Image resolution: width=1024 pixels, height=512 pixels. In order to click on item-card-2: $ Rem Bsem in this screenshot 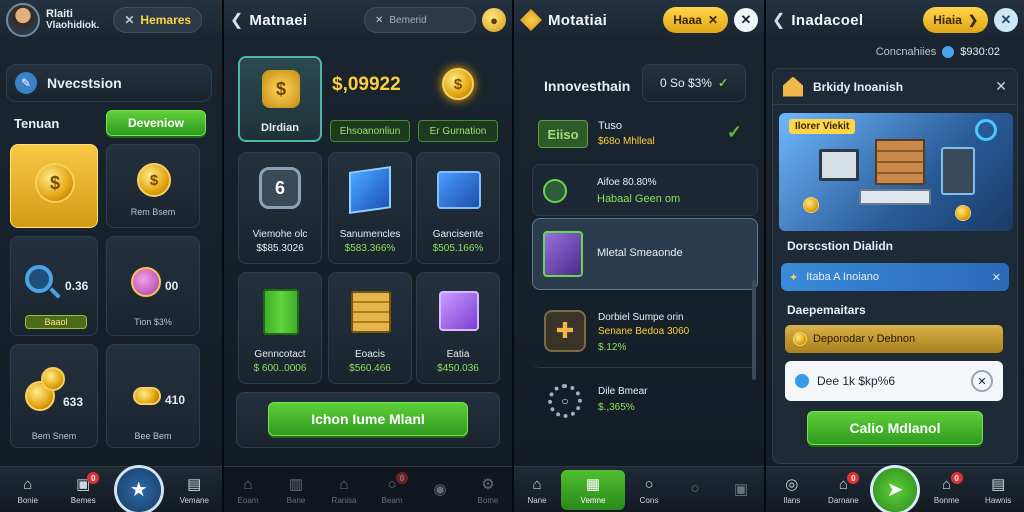, I will do `click(153, 186)`.